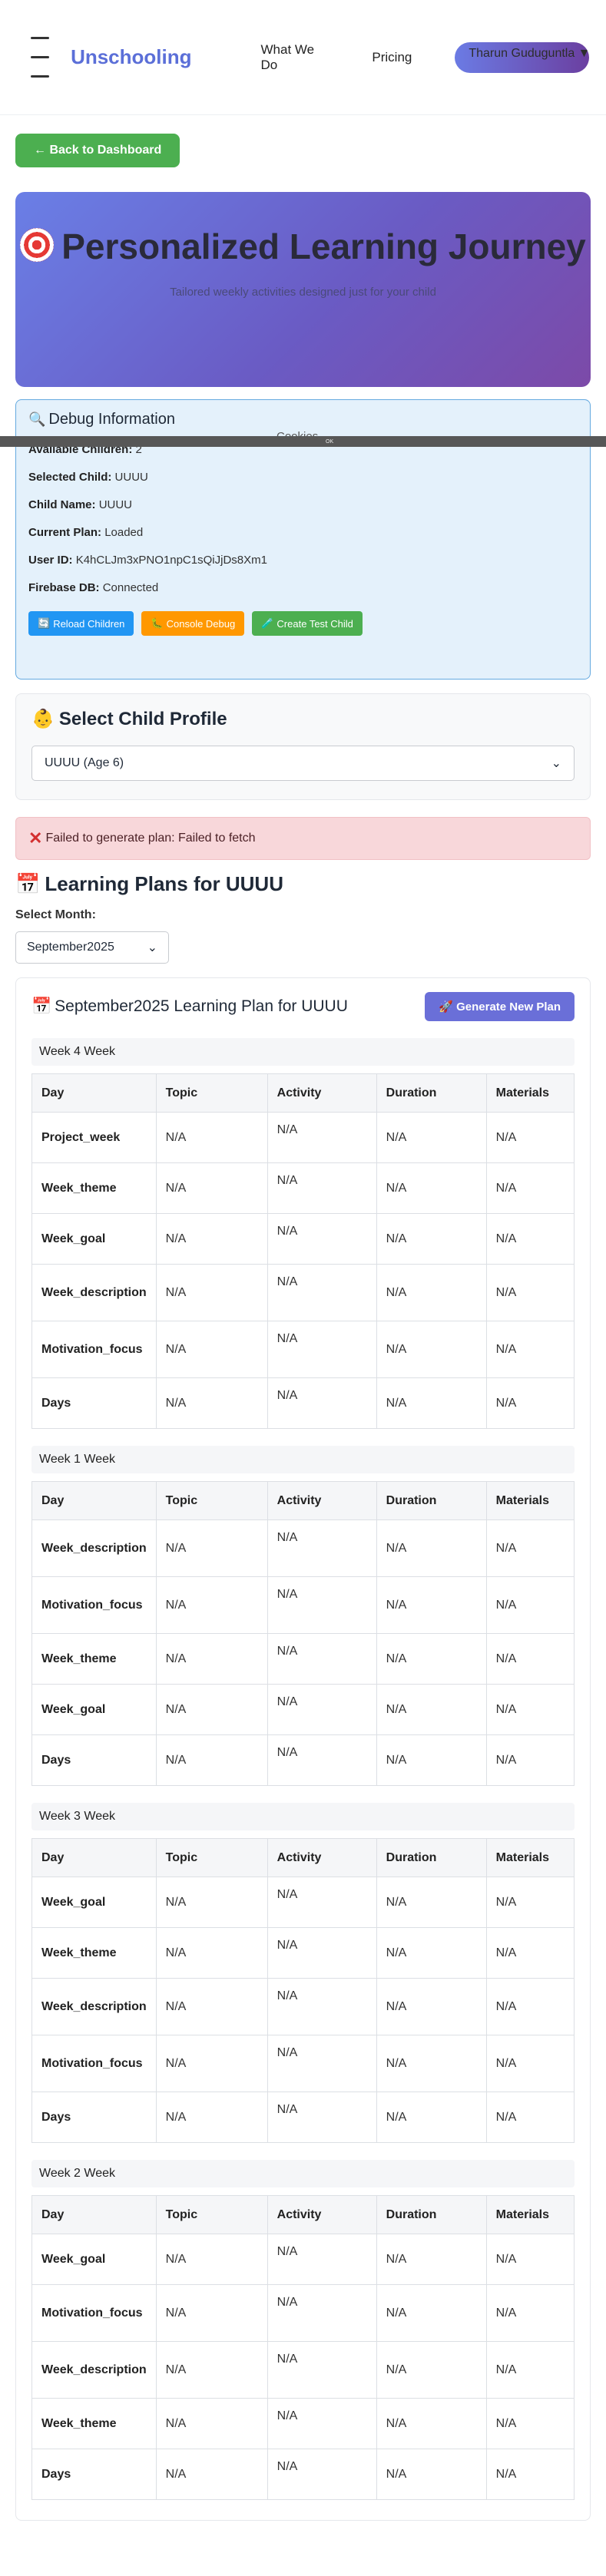 This screenshot has width=606, height=2576. What do you see at coordinates (129, 719) in the screenshot?
I see `child-select-title: 👶 Select Child Profile` at bounding box center [129, 719].